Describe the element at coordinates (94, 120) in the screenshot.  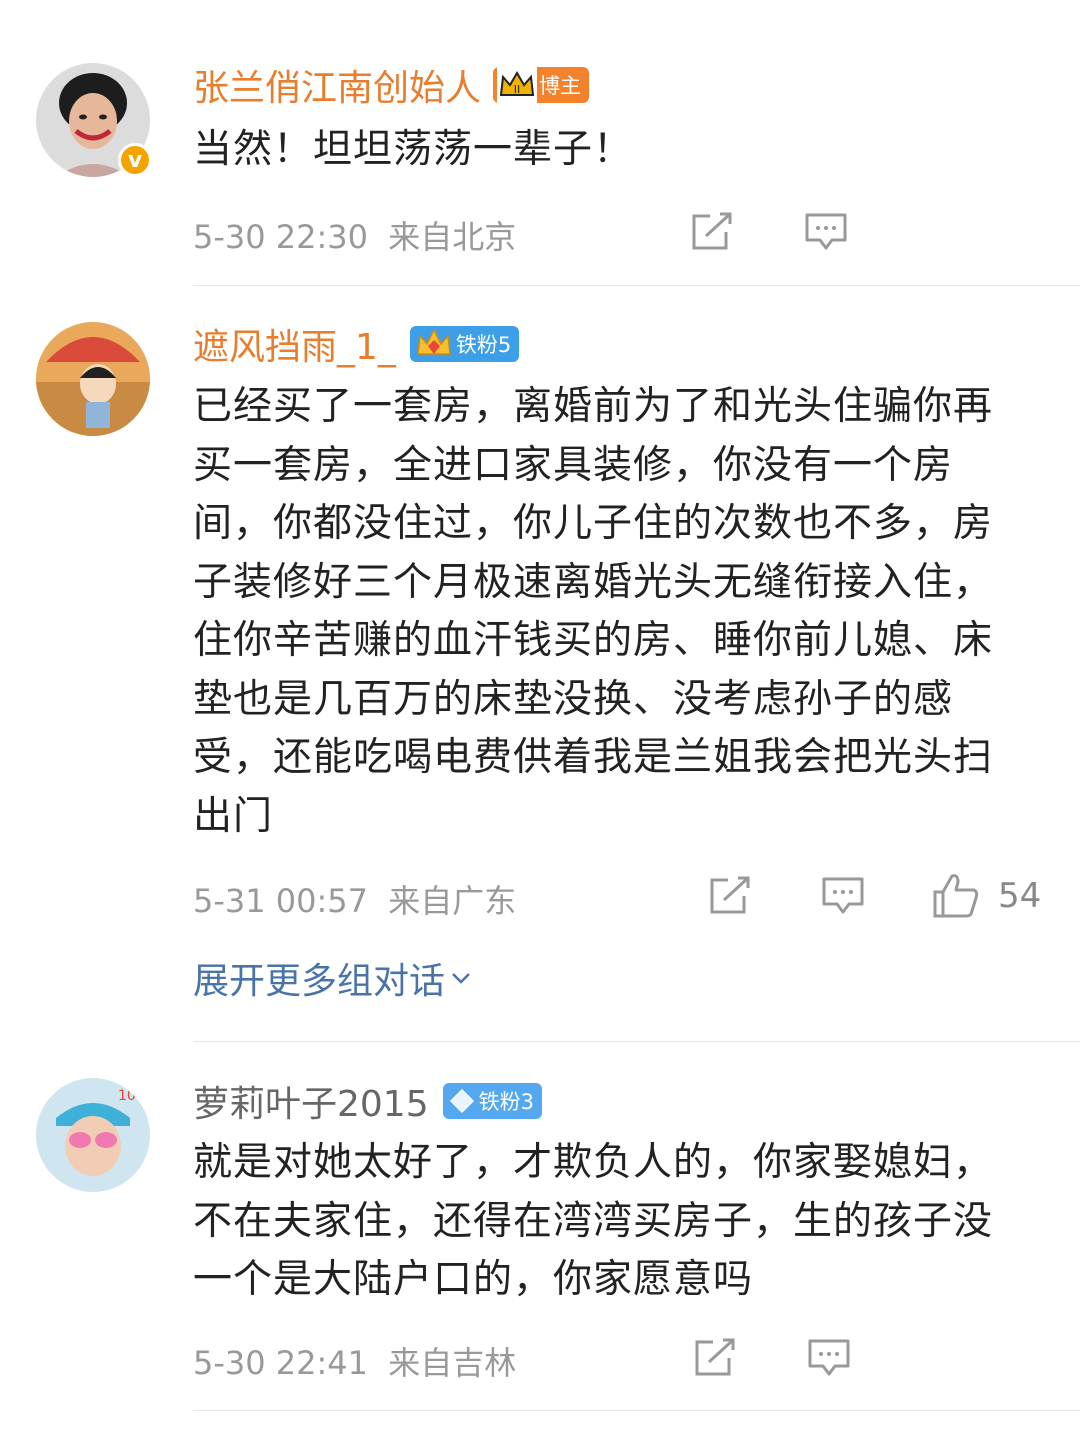
I see `avatar: v` at that location.